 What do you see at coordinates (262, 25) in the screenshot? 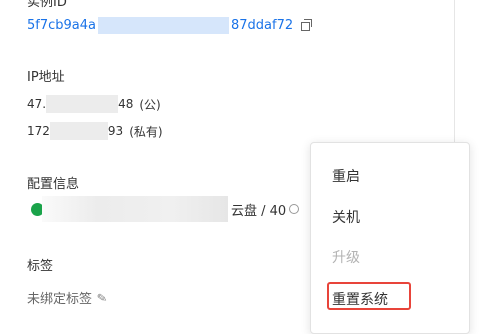
I see `instance-id-suffix: 87ddaf72` at bounding box center [262, 25].